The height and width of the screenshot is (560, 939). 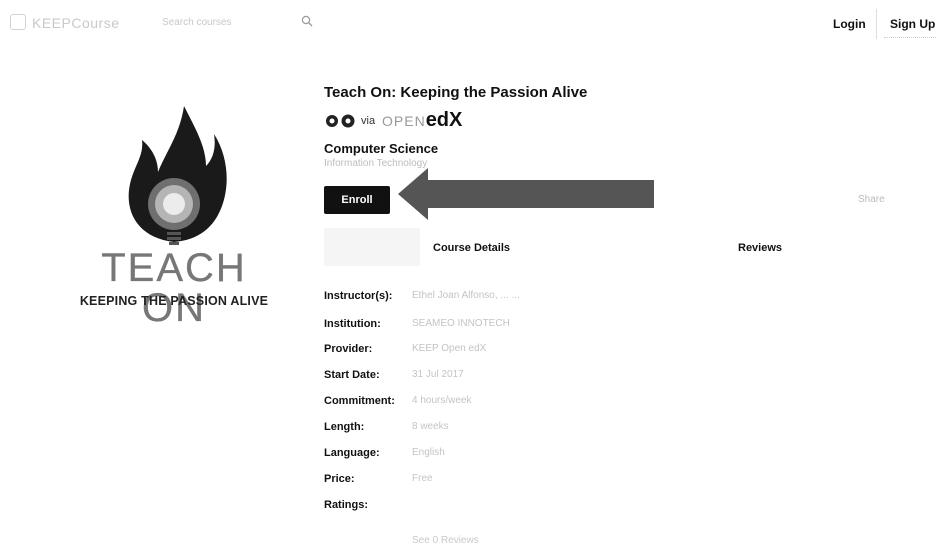 I want to click on detail-value: KEEP Open edX, so click(x=449, y=348).